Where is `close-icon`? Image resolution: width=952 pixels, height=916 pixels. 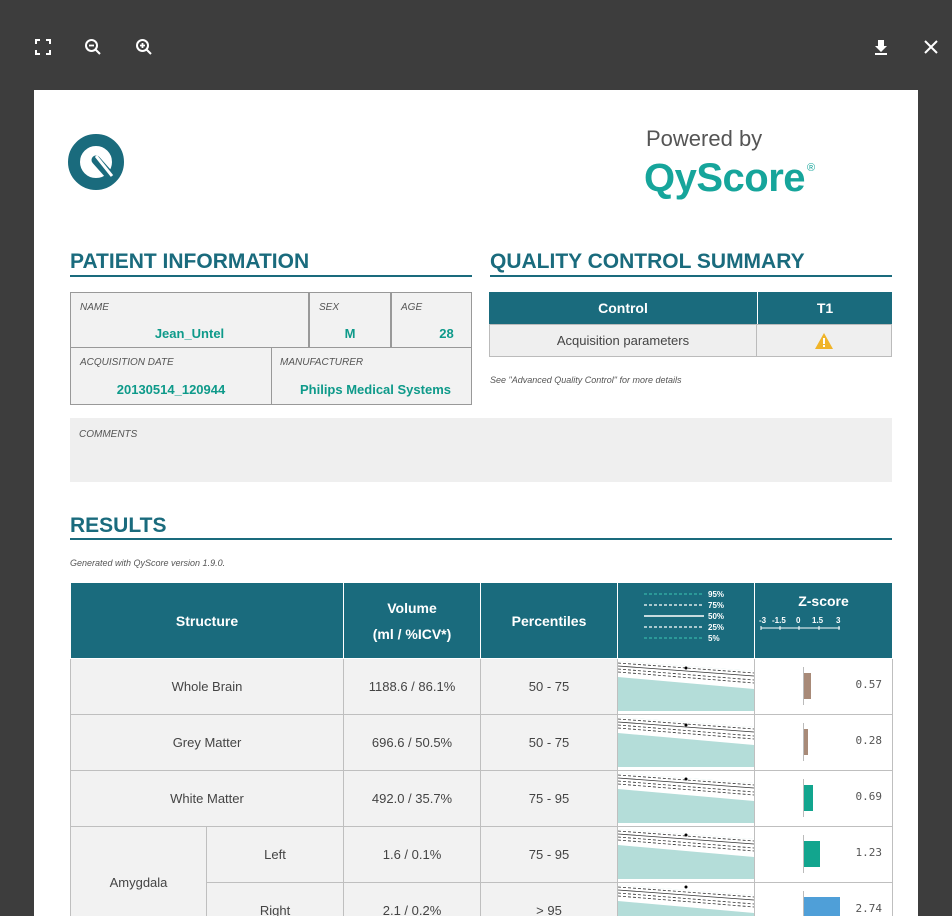
close-icon is located at coordinates (931, 47).